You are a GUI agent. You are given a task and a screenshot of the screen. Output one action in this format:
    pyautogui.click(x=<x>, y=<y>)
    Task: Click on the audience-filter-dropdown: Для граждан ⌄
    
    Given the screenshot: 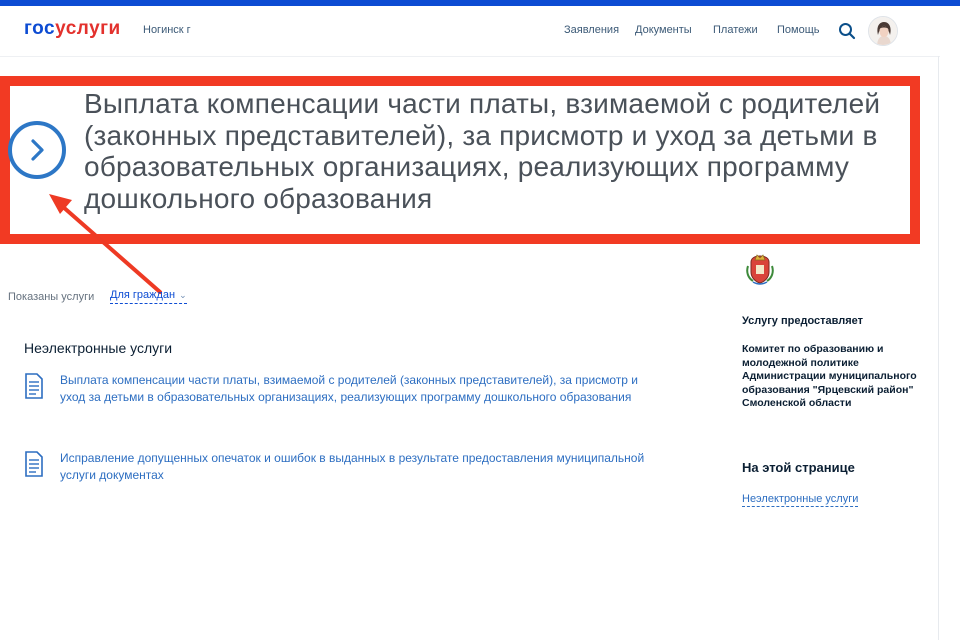 What is the action you would take?
    pyautogui.click(x=148, y=296)
    